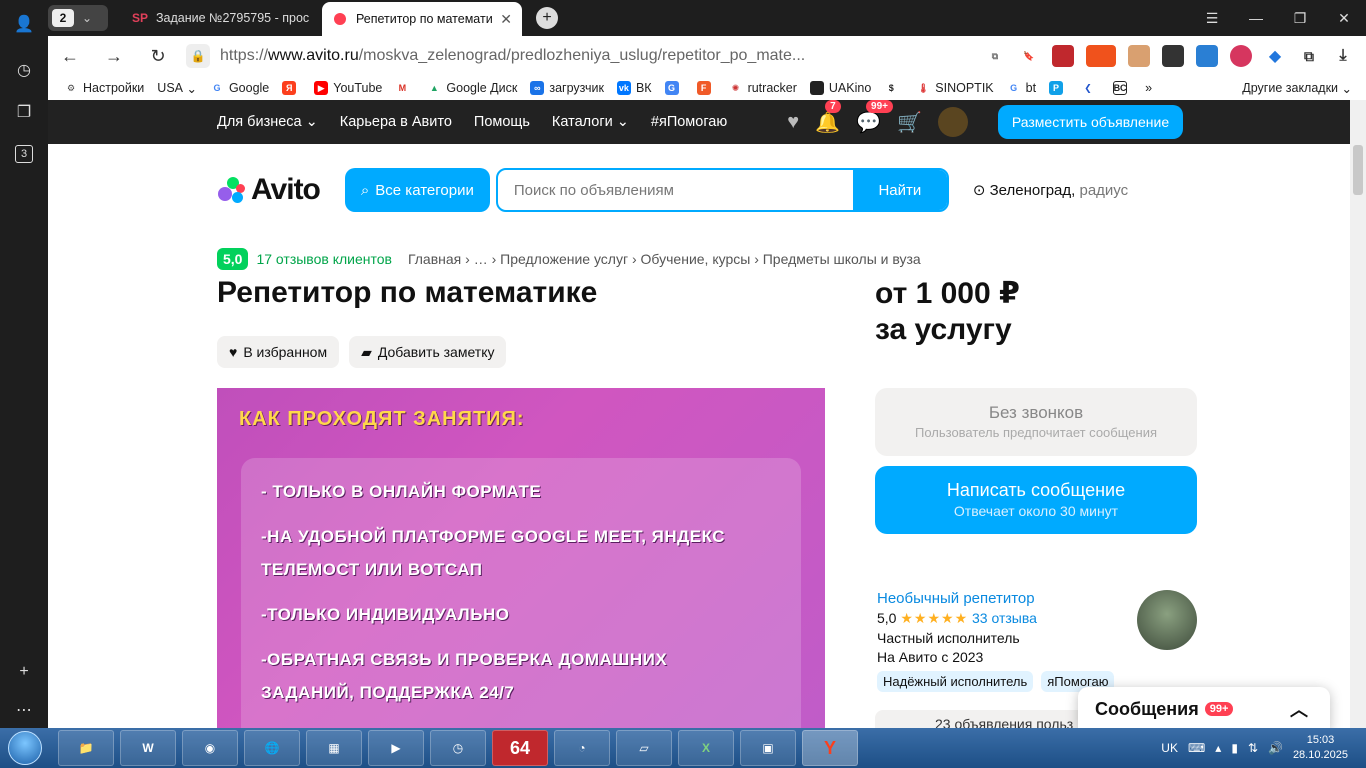  What do you see at coordinates (210, 748) in the screenshot?
I see `taskbar-chrome-icon: ◉` at bounding box center [210, 748].